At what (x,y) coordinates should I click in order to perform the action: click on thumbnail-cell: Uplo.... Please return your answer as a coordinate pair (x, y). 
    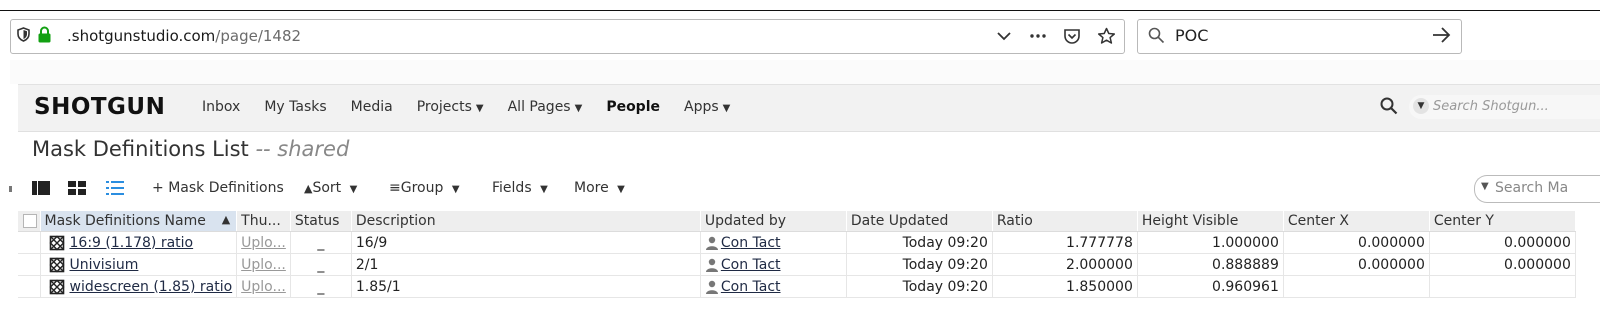
    Looking at the image, I should click on (263, 242).